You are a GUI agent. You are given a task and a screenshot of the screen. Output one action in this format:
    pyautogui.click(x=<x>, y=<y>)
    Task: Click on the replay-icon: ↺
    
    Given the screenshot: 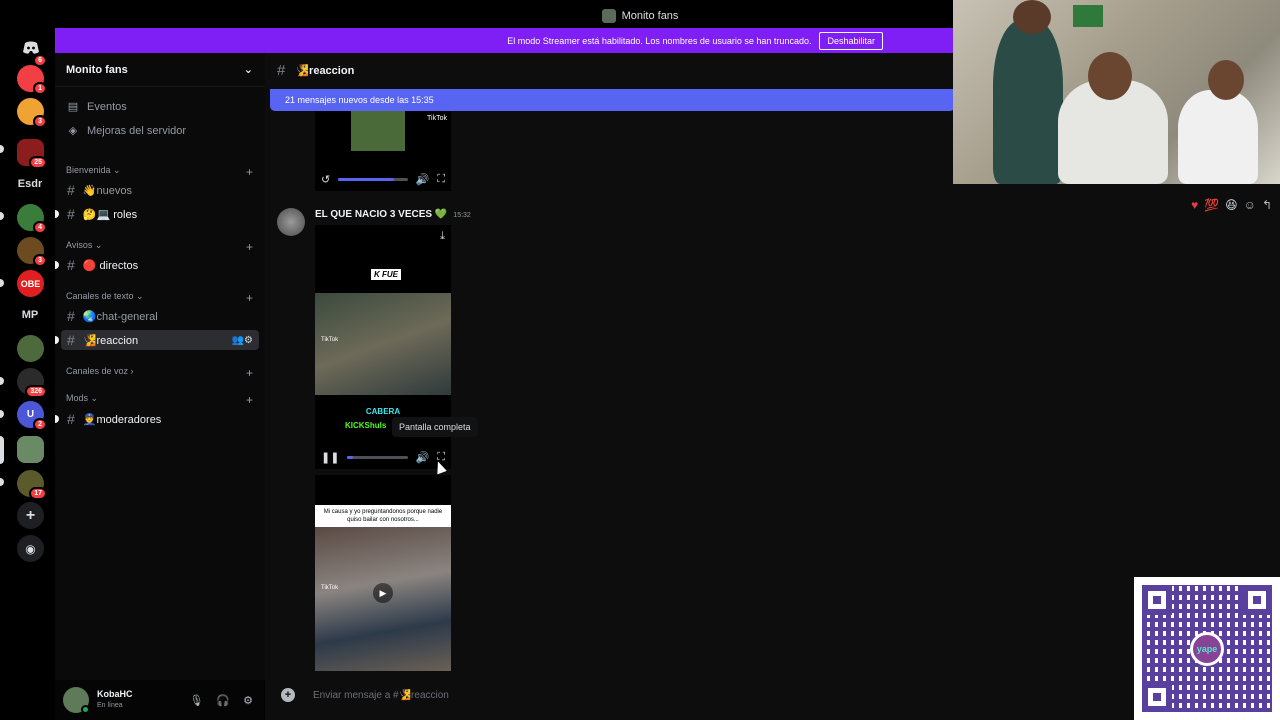 What is the action you would take?
    pyautogui.click(x=325, y=179)
    